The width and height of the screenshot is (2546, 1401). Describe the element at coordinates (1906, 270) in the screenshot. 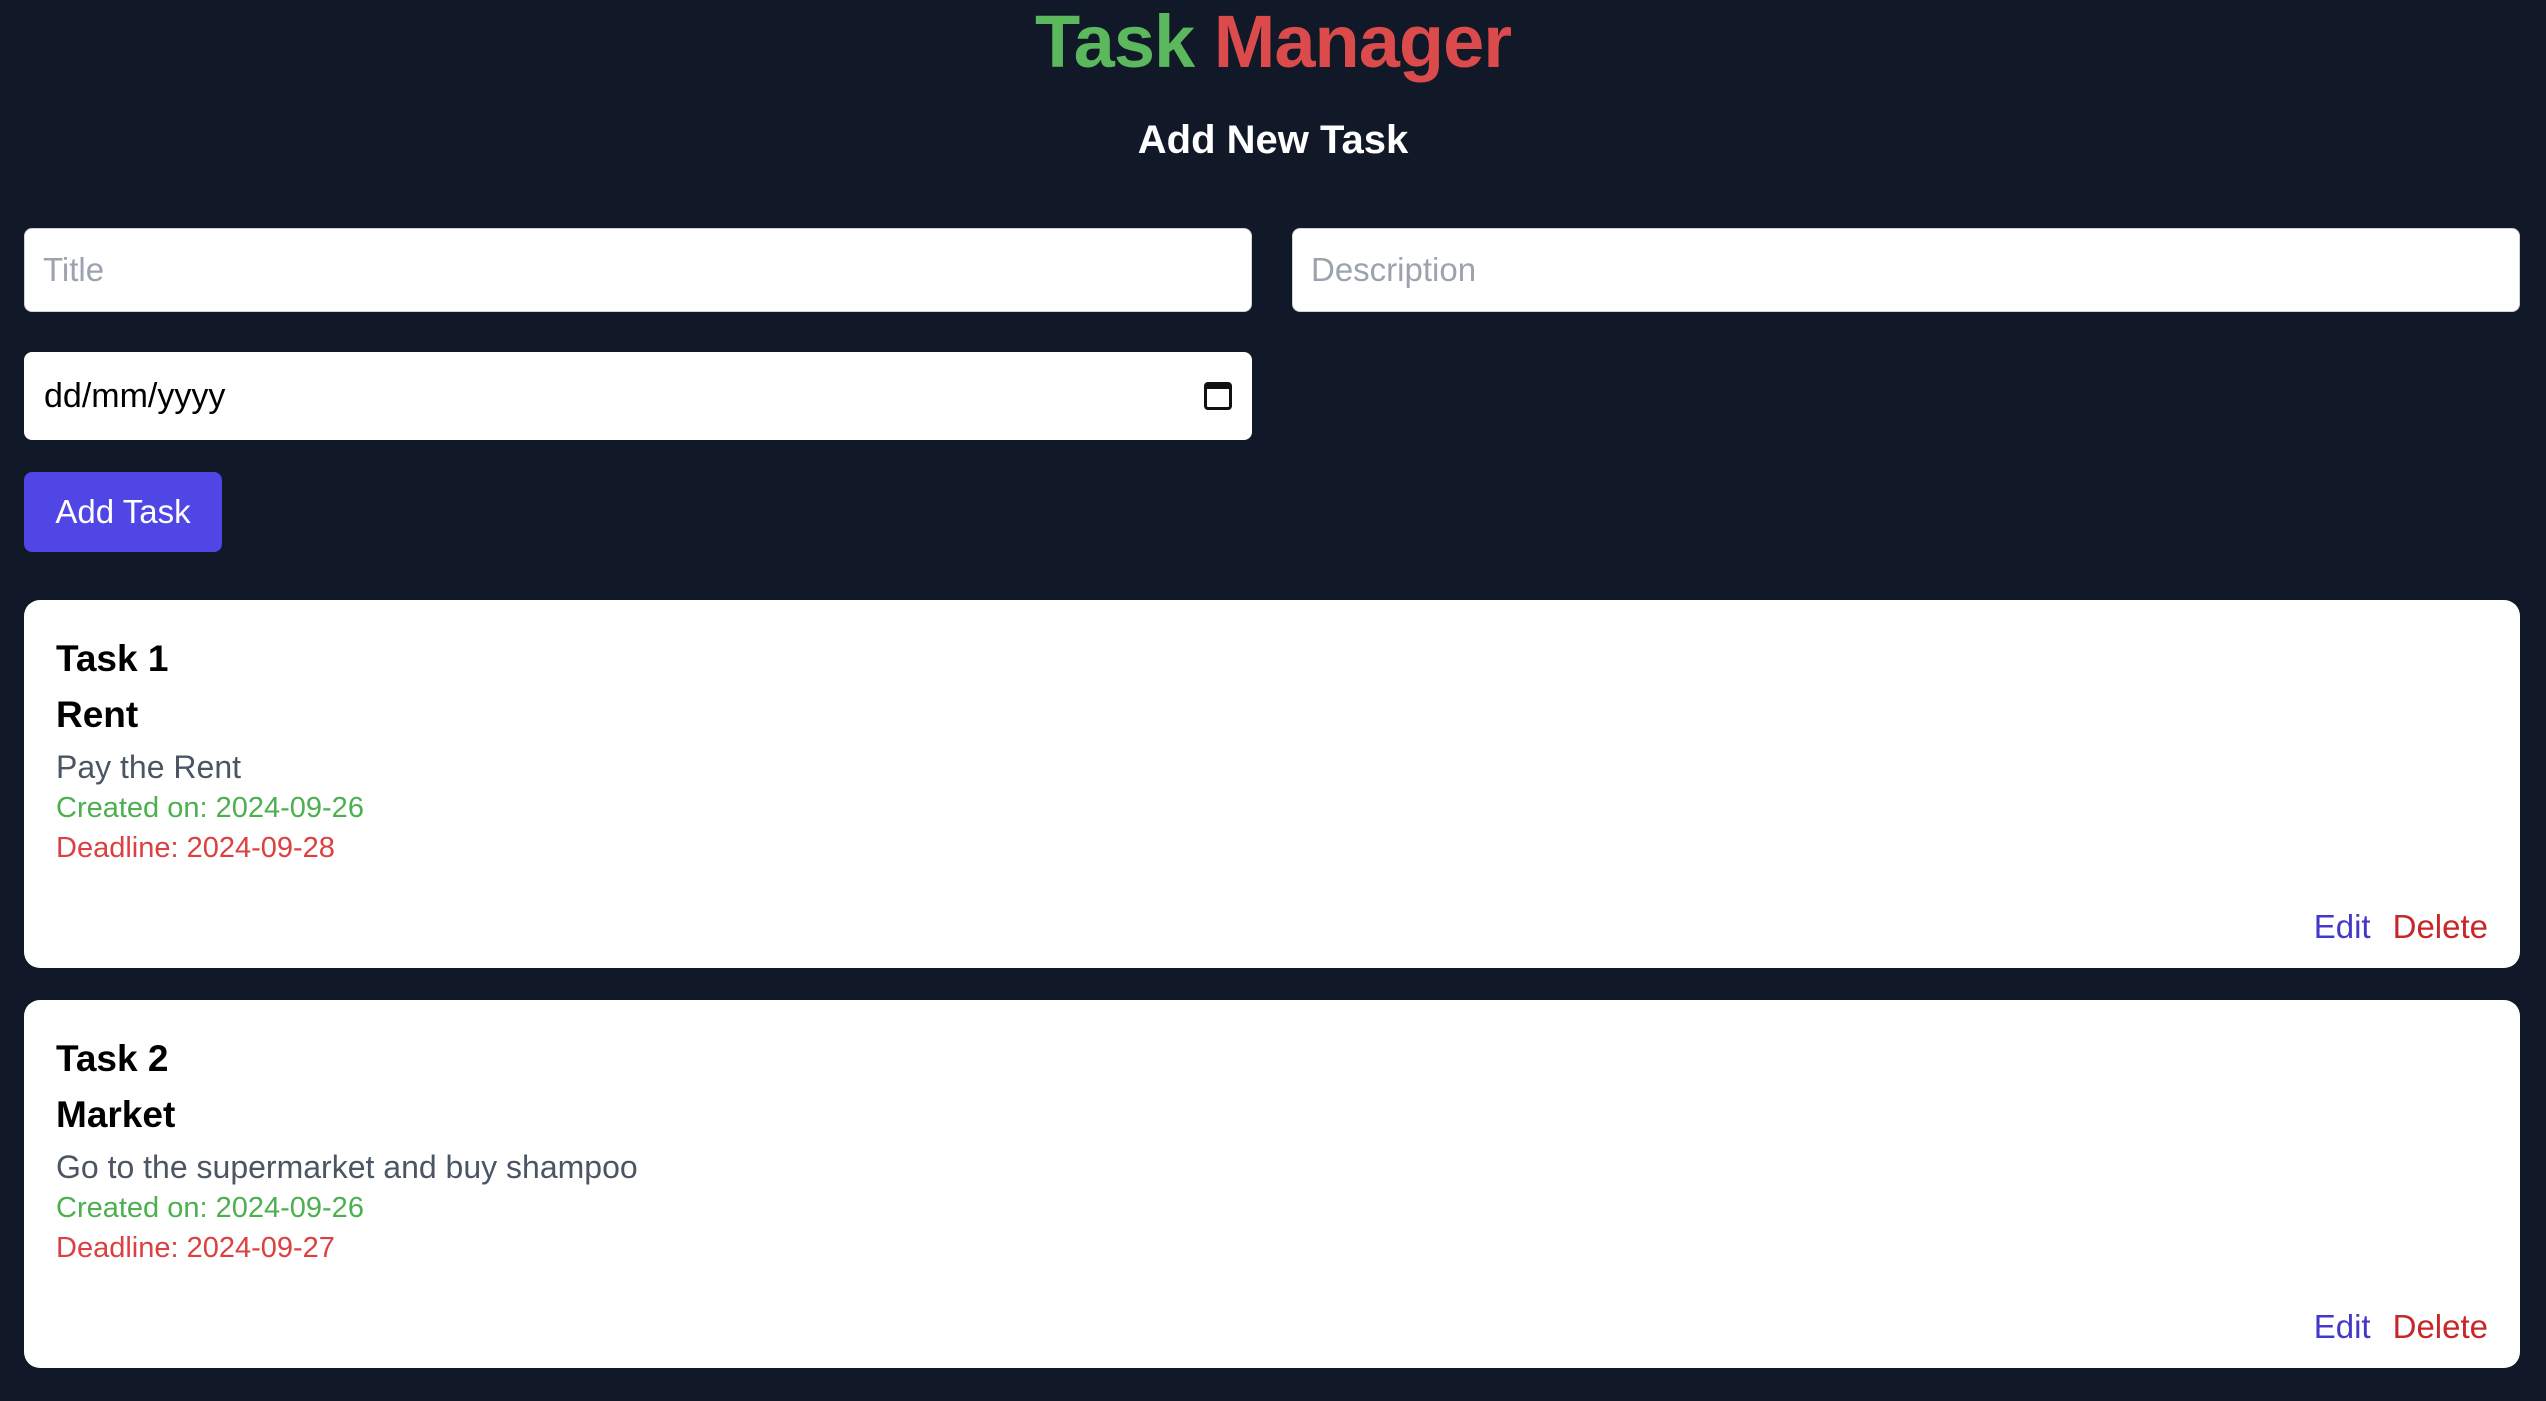

I see `description-input` at that location.